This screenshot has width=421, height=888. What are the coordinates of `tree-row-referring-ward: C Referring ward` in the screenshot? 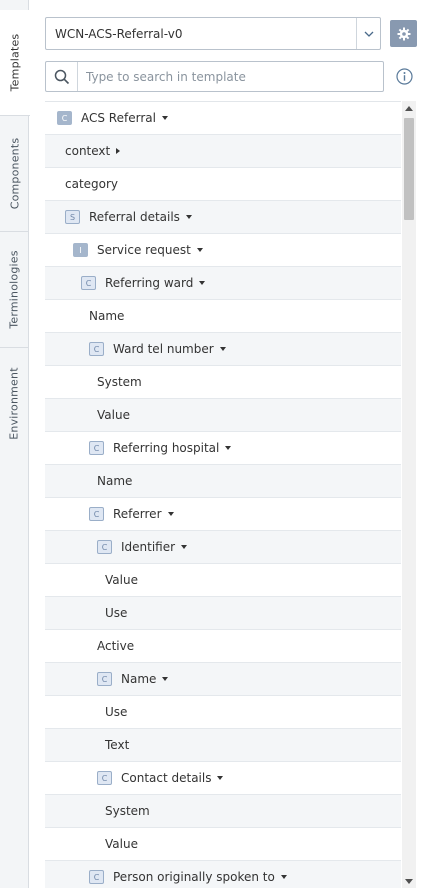 It's located at (223, 283).